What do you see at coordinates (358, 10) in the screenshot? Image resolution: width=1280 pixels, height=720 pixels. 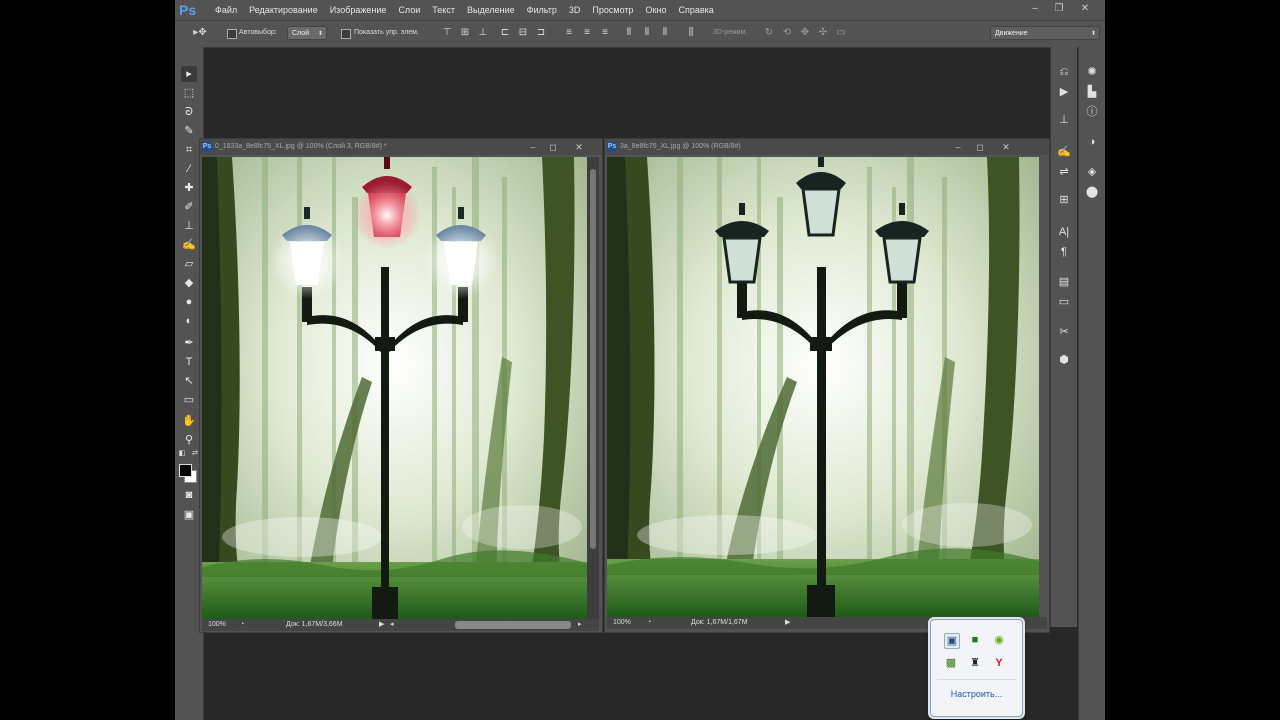 I see `menu-image: Изображение` at bounding box center [358, 10].